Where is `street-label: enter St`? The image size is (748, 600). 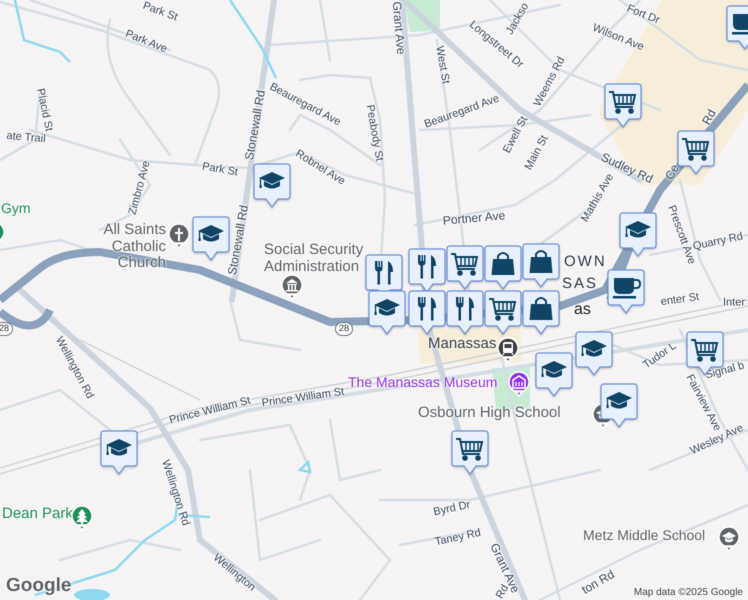 street-label: enter St is located at coordinates (680, 300).